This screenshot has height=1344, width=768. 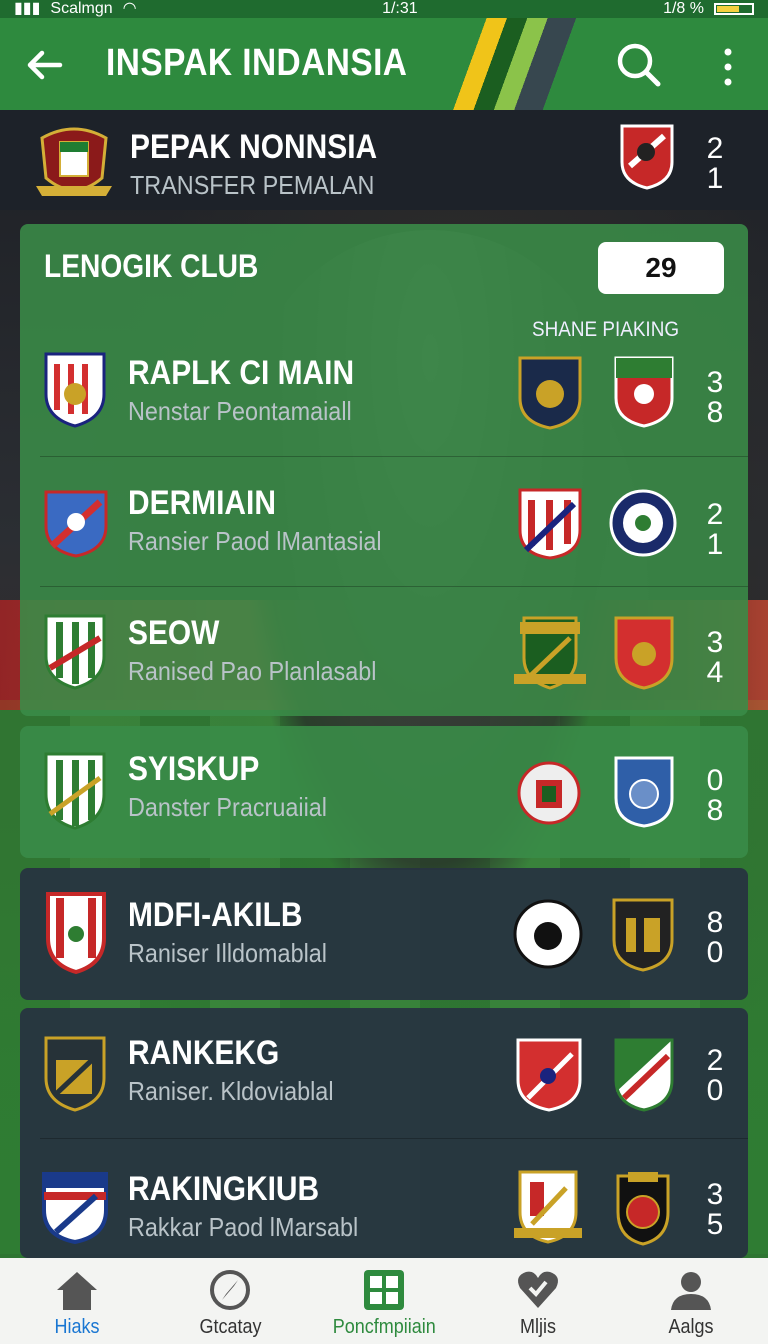 What do you see at coordinates (715, 1075) in the screenshot?
I see `score: 20` at bounding box center [715, 1075].